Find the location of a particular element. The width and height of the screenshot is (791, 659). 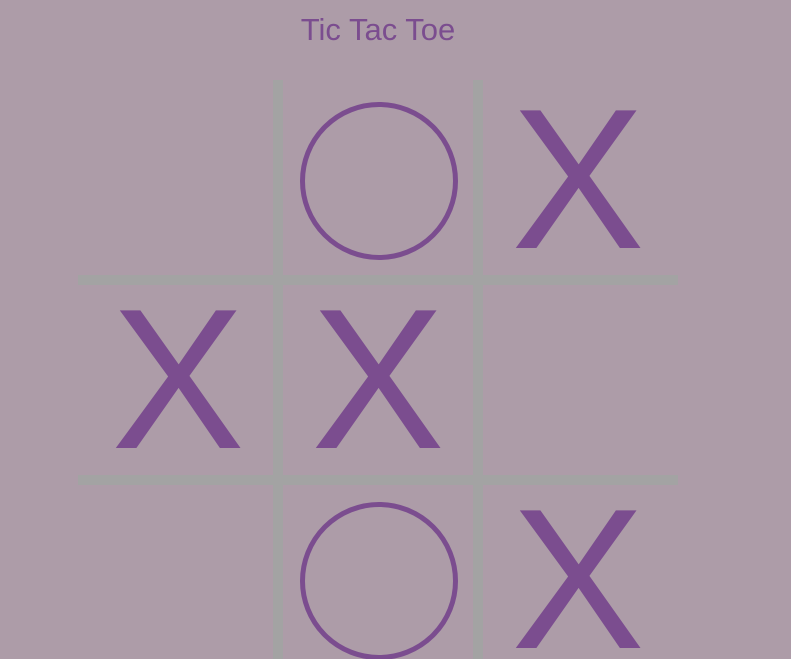

board-cell-2-2: X is located at coordinates (378, 380).